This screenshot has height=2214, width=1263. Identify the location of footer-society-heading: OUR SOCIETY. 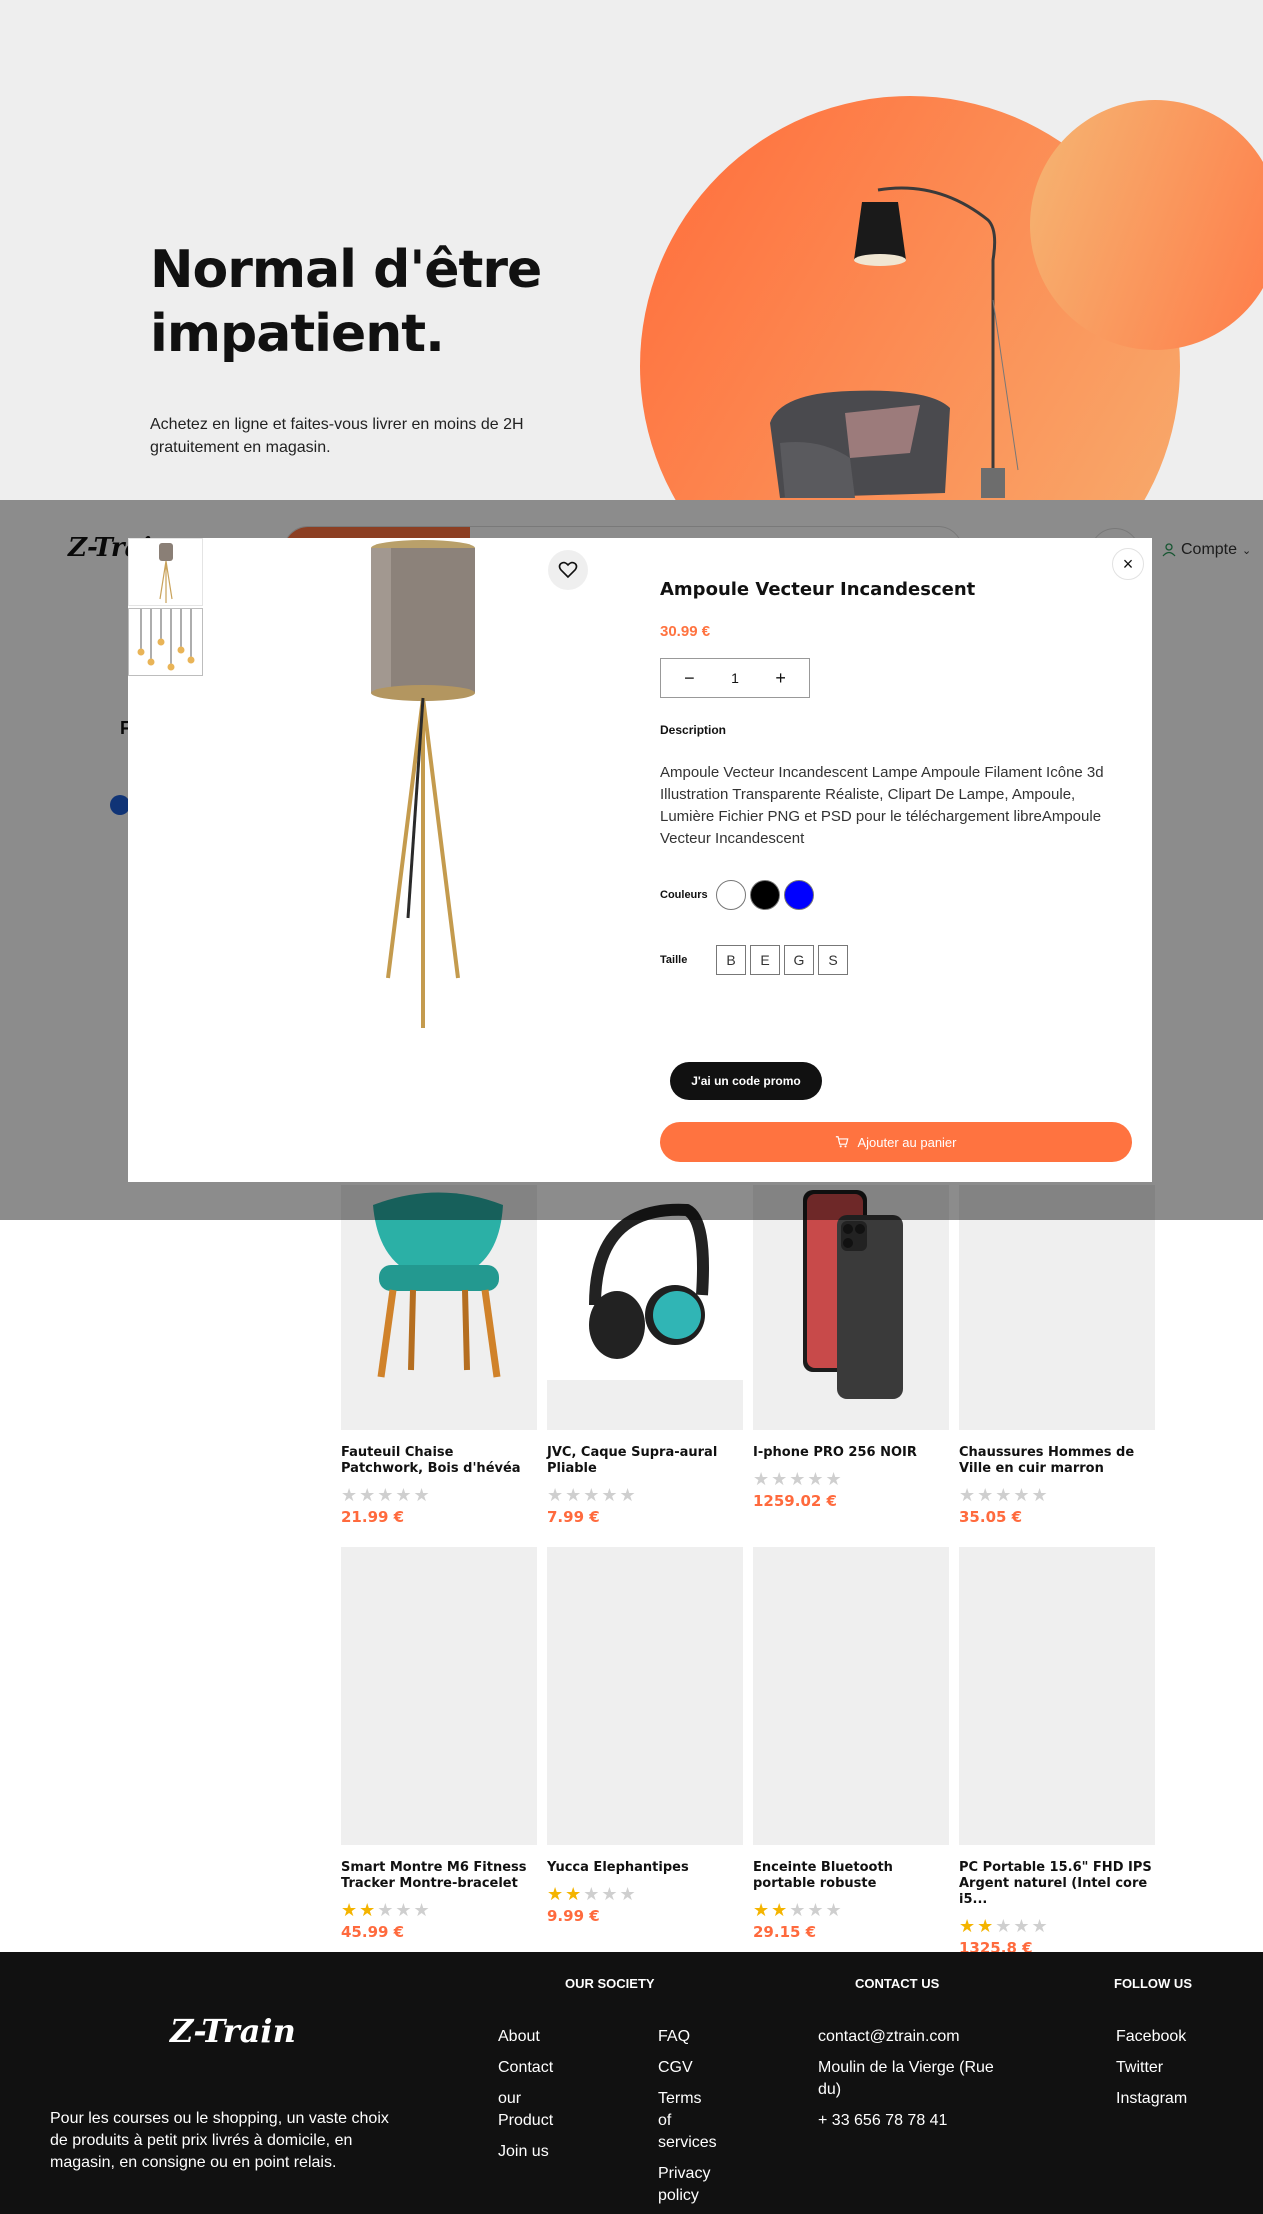
(610, 1983).